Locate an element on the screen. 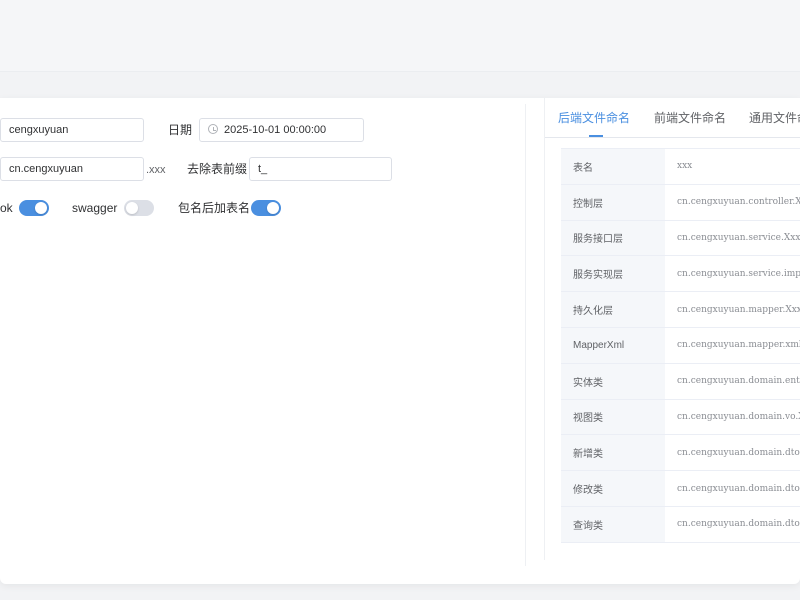 The width and height of the screenshot is (800, 600). row-key: MapperXml is located at coordinates (613, 345).